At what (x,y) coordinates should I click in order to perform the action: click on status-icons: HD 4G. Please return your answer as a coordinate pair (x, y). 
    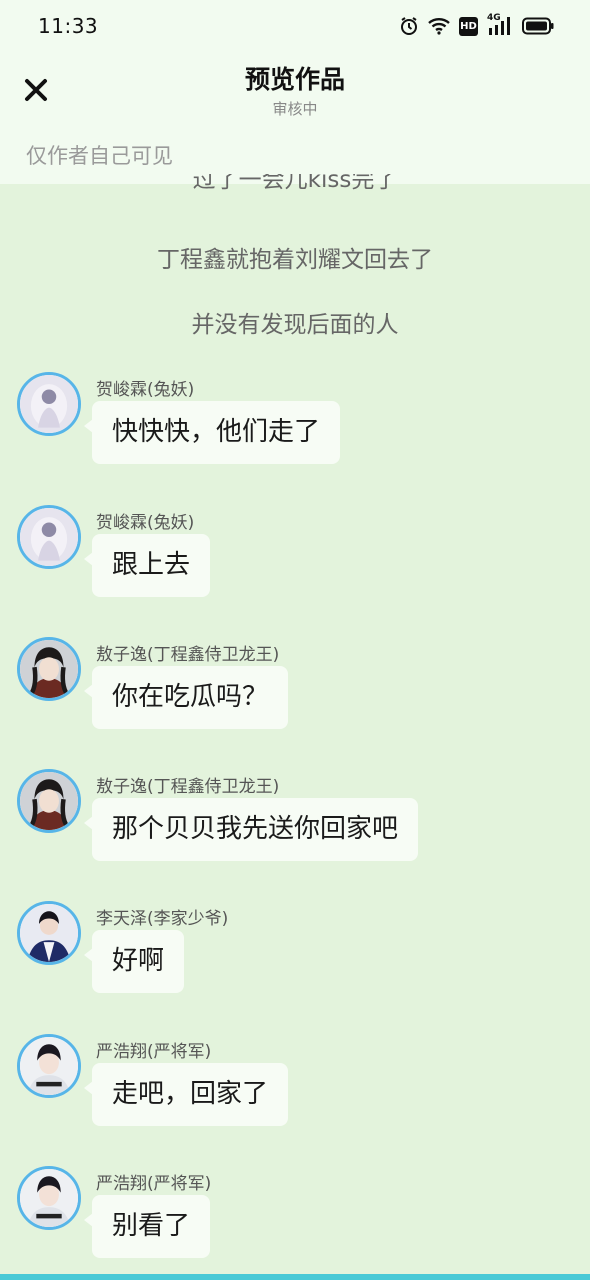
    Looking at the image, I should click on (476, 25).